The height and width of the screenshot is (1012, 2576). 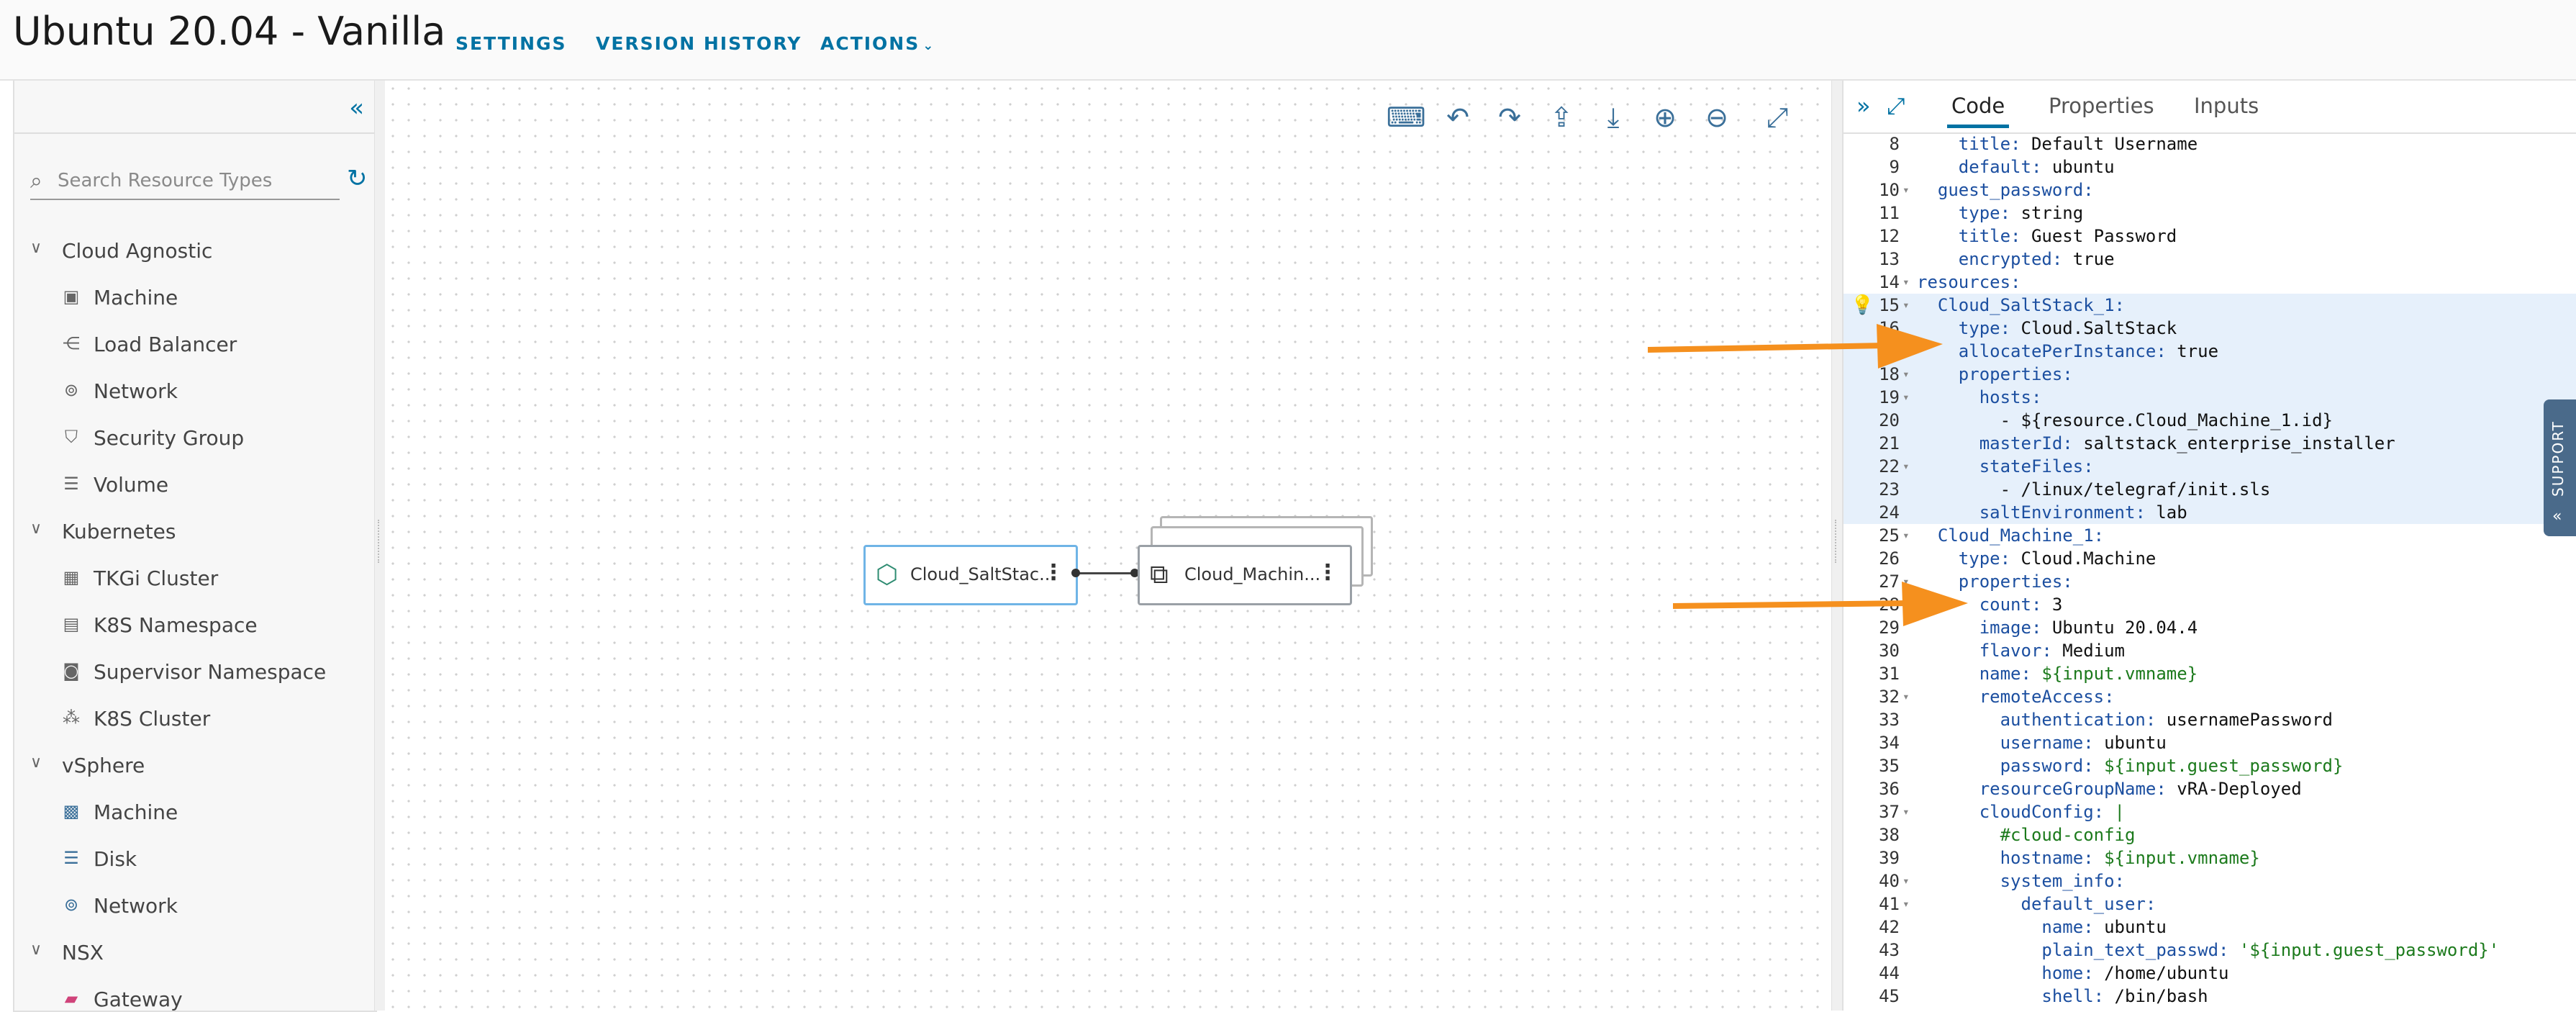 I want to click on upload-icon: ⇪, so click(x=1561, y=117).